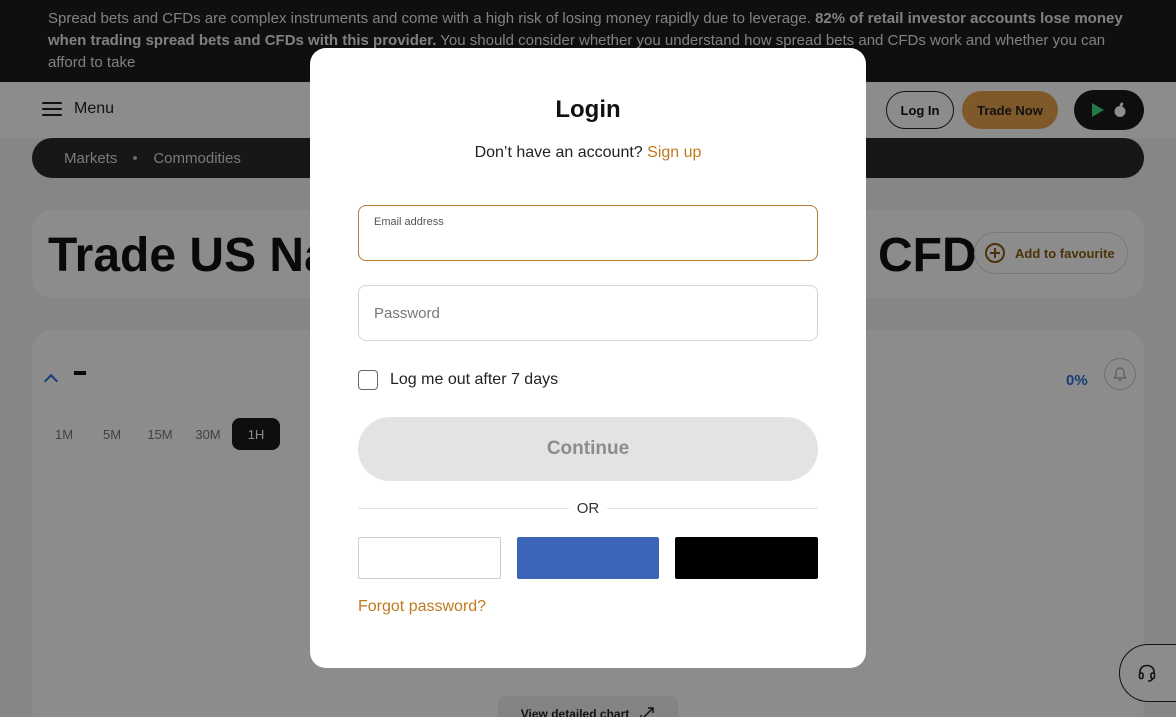 This screenshot has width=1176, height=717. Describe the element at coordinates (429, 558) in the screenshot. I see `google-login-button` at that location.